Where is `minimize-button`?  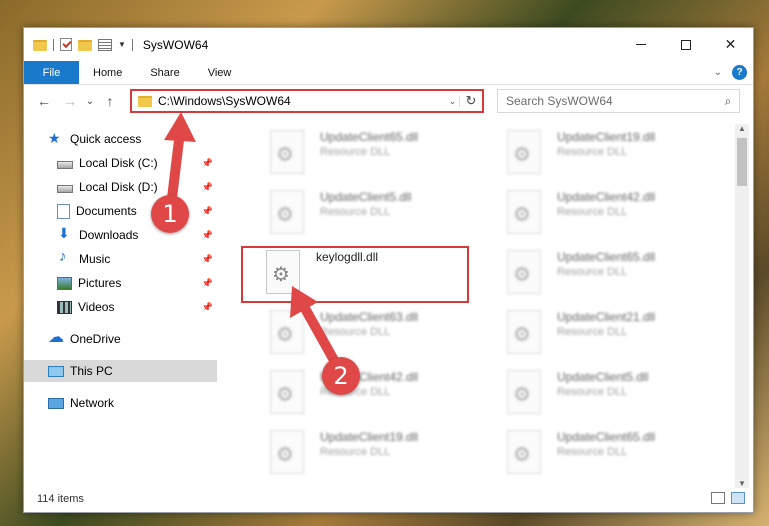
minimize-button is located at coordinates (640, 44).